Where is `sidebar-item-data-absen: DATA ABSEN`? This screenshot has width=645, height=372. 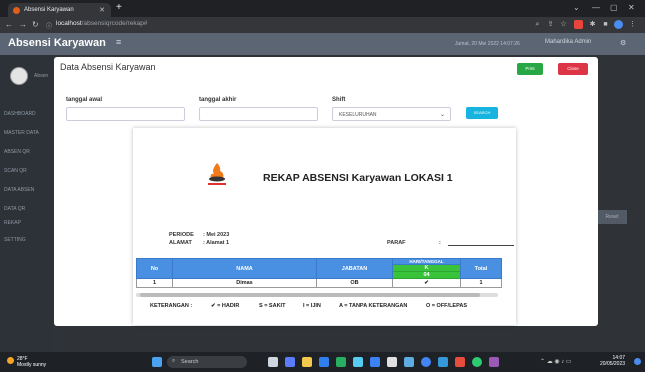
sidebar-item-data-absen: DATA ABSEN is located at coordinates (28, 190).